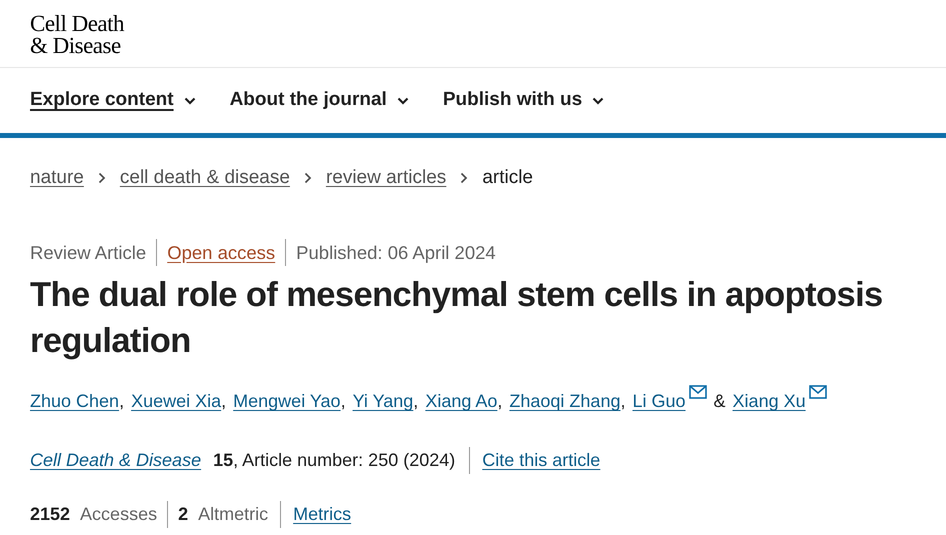 The height and width of the screenshot is (535, 946). Describe the element at coordinates (507, 178) in the screenshot. I see `breadcrumb-current: article` at that location.